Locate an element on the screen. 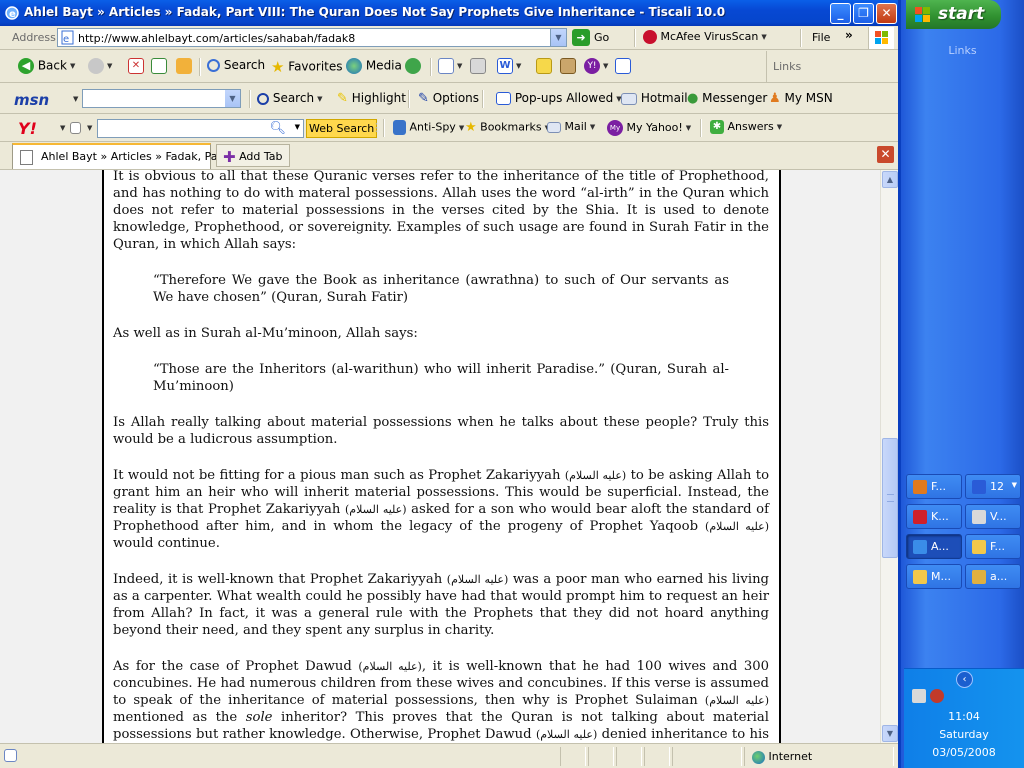 This screenshot has width=1024, height=768. research-button is located at coordinates (568, 66).